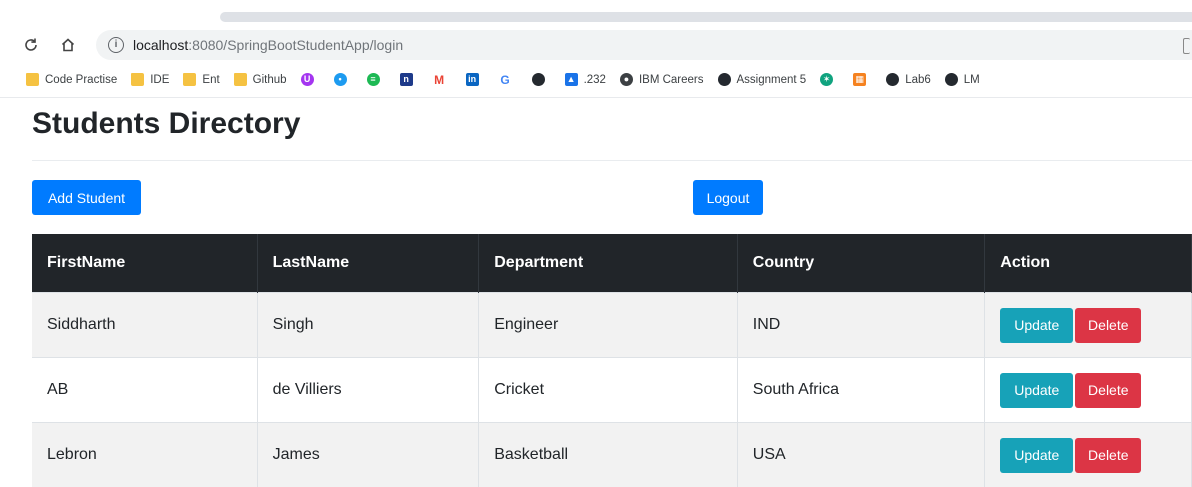 The height and width of the screenshot is (487, 1192). I want to click on gmail-icon: M, so click(439, 79).